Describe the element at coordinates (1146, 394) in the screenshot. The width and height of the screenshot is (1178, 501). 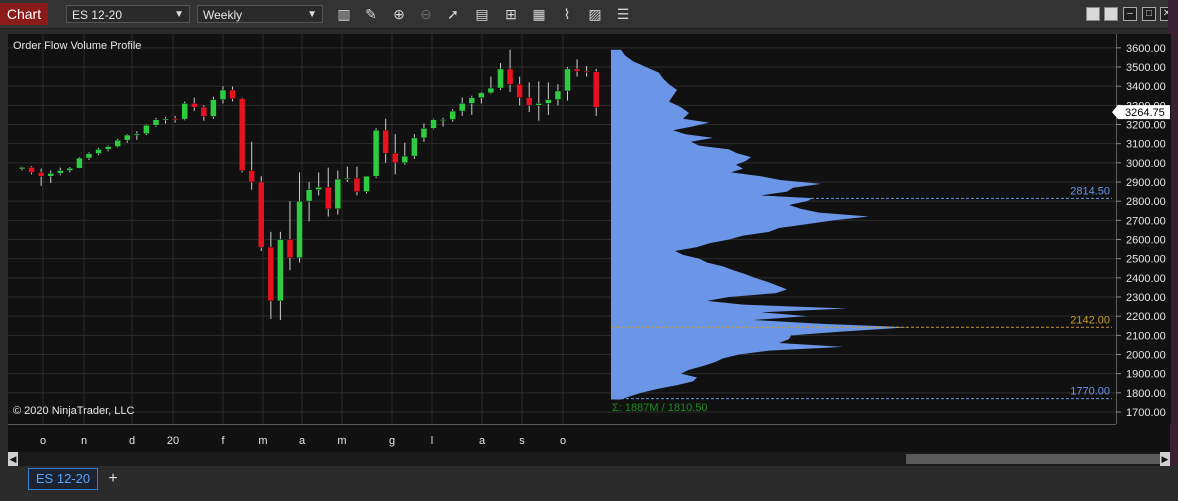
I see `y-tick-label: 1800.00` at that location.